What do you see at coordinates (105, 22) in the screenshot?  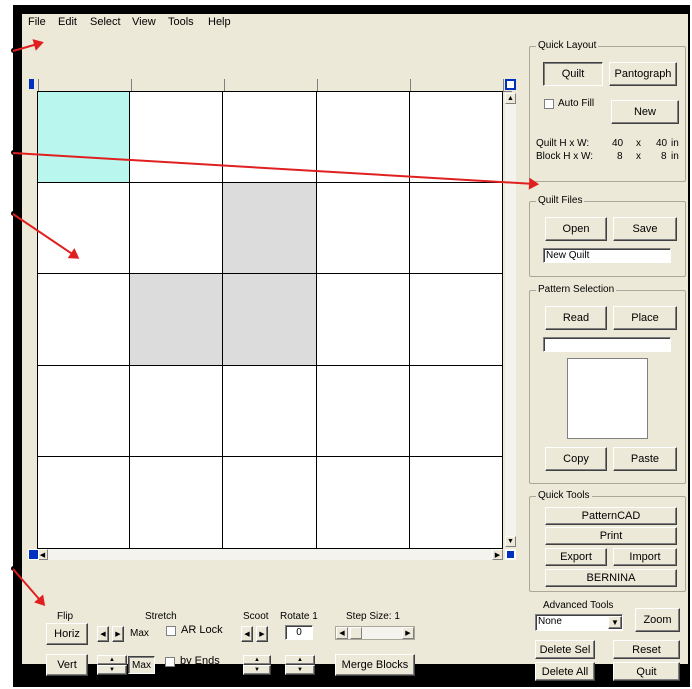 I see `menu-select: Select` at bounding box center [105, 22].